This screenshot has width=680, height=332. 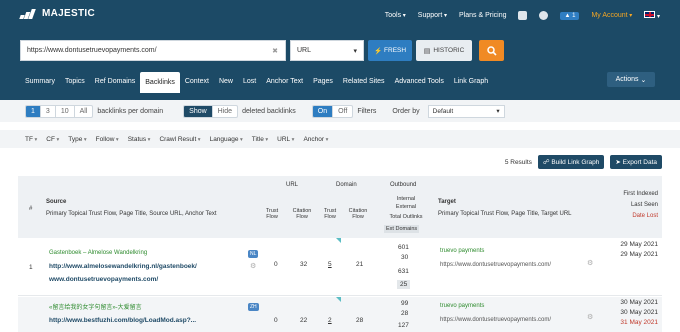 I want to click on col-group-domain: Domain, so click(x=346, y=185).